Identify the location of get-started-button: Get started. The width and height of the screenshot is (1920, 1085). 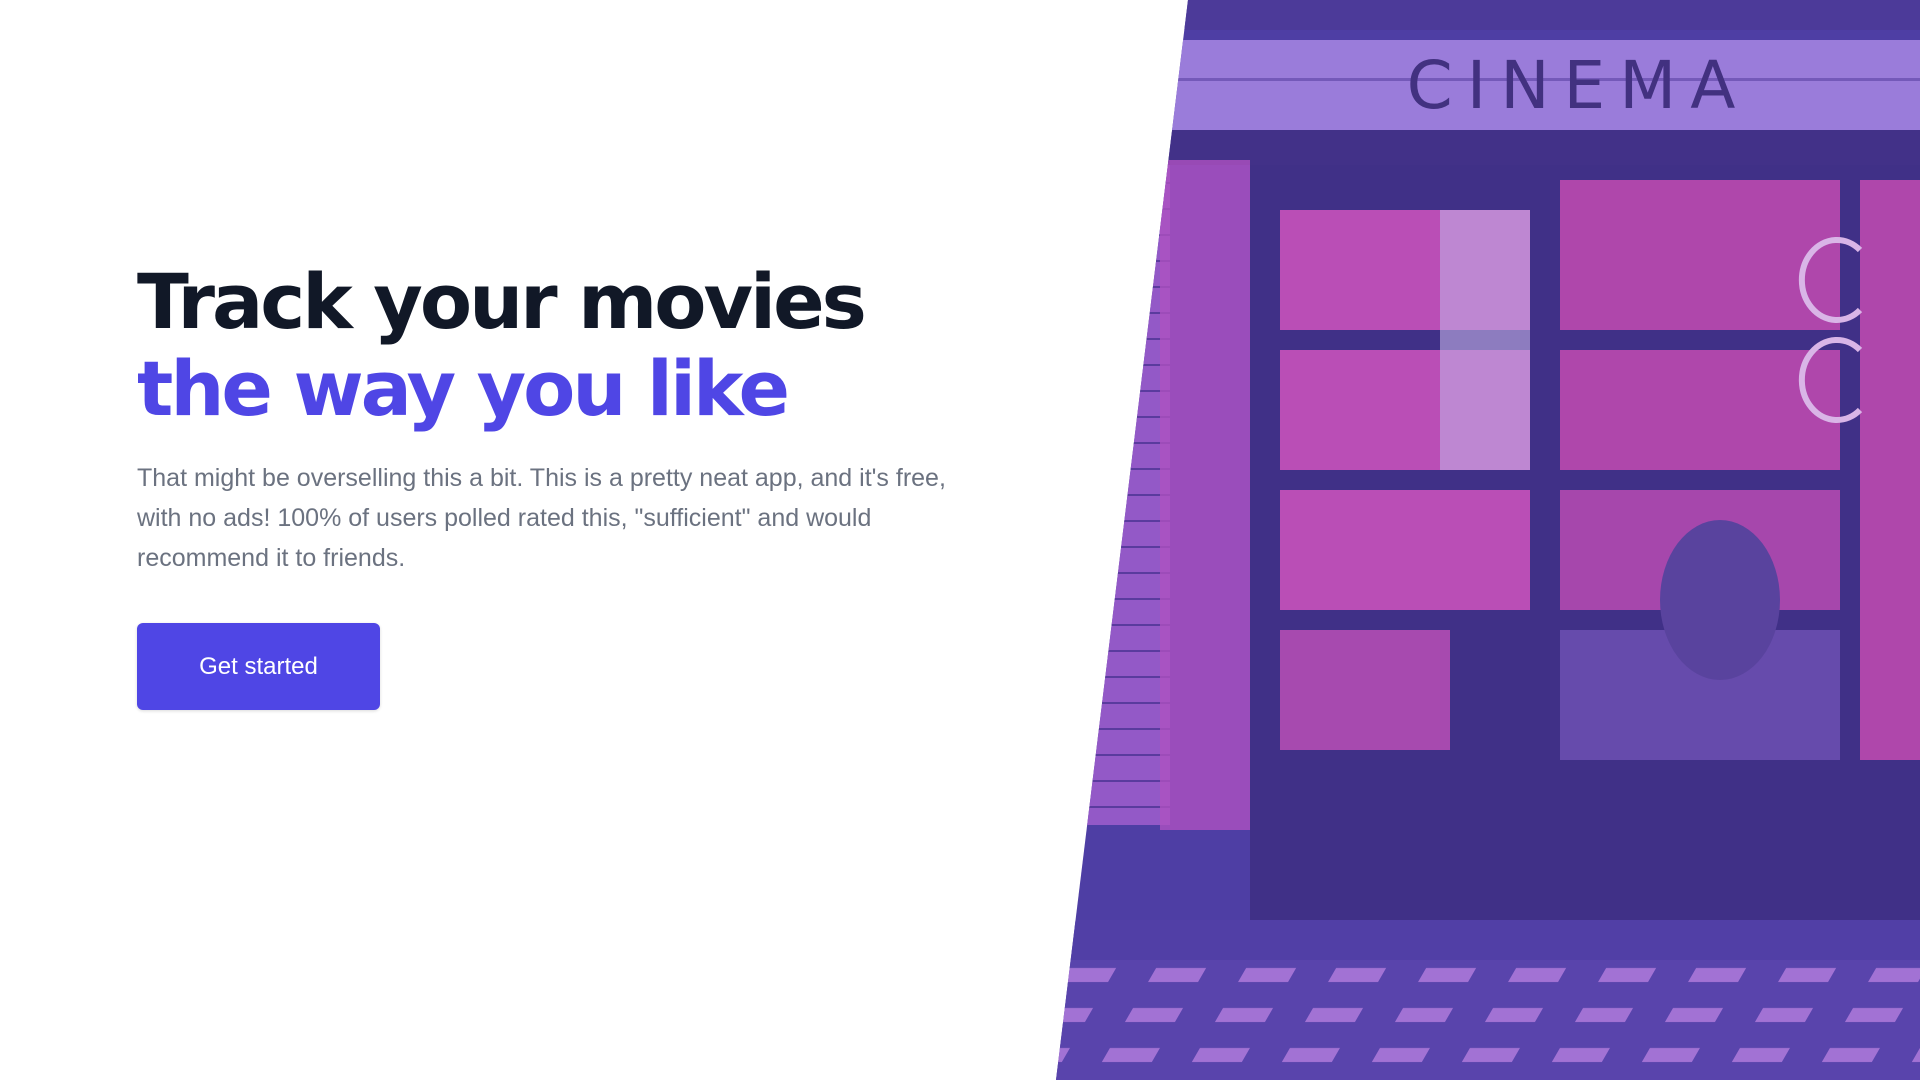
(258, 666).